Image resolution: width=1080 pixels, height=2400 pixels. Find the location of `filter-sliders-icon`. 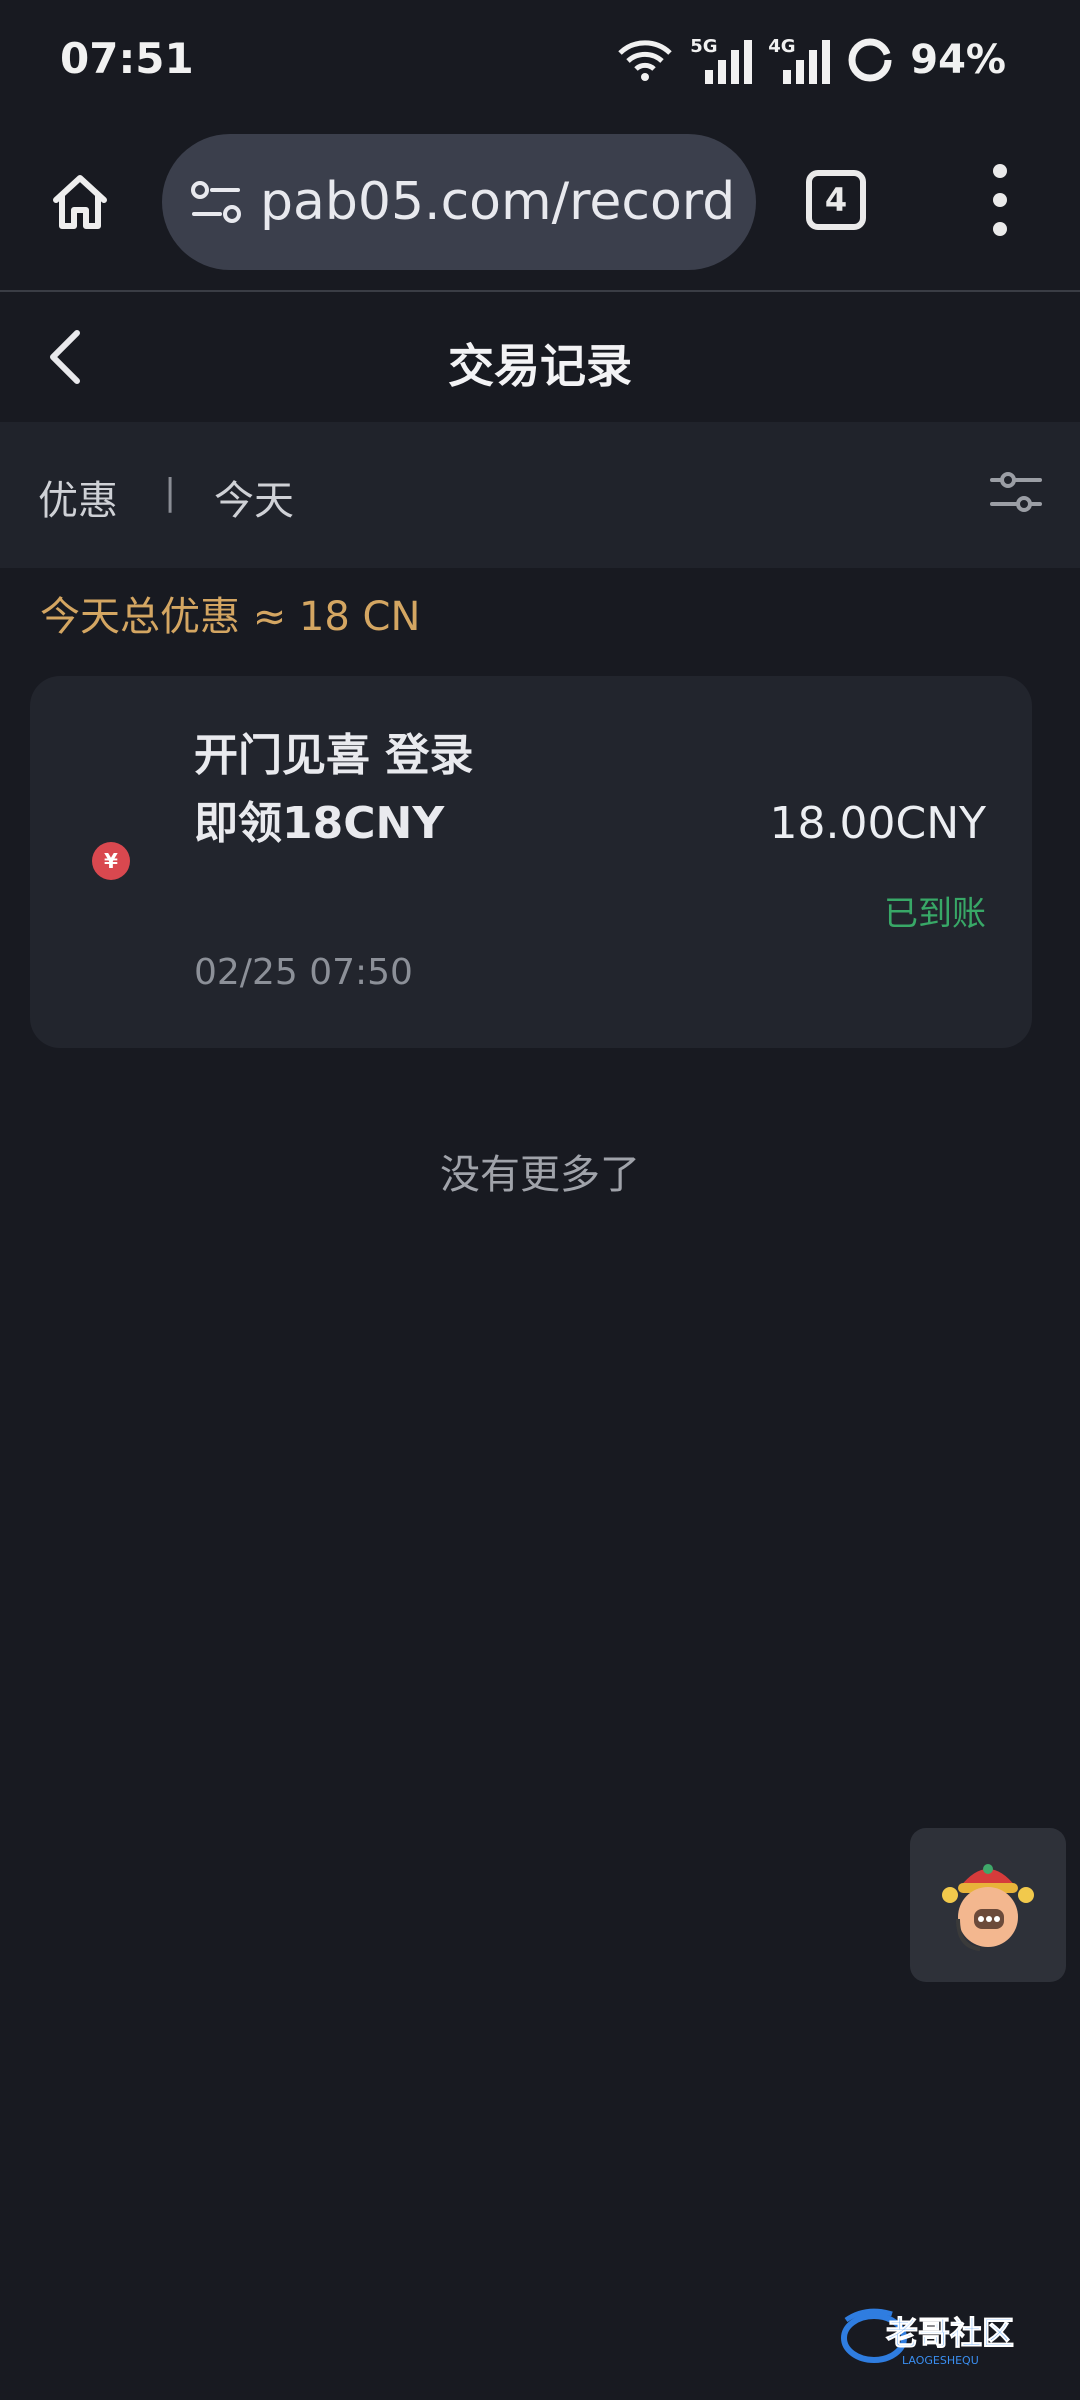

filter-sliders-icon is located at coordinates (1016, 492).